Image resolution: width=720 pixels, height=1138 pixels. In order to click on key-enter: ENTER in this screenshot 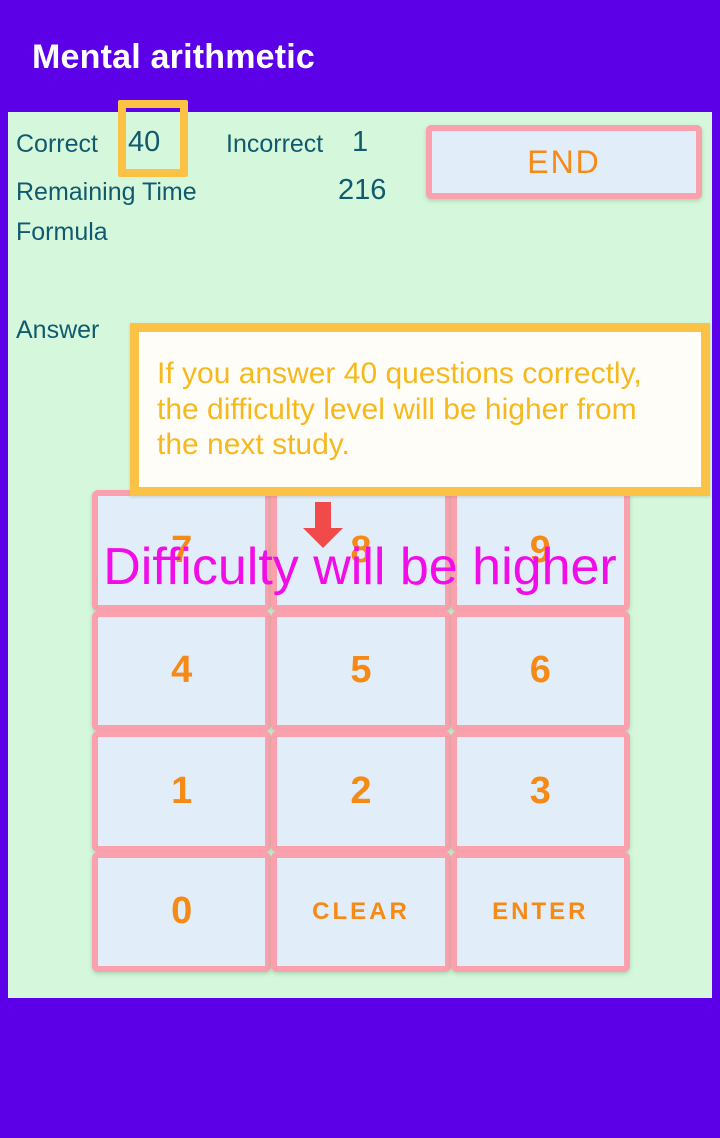, I will do `click(540, 911)`.